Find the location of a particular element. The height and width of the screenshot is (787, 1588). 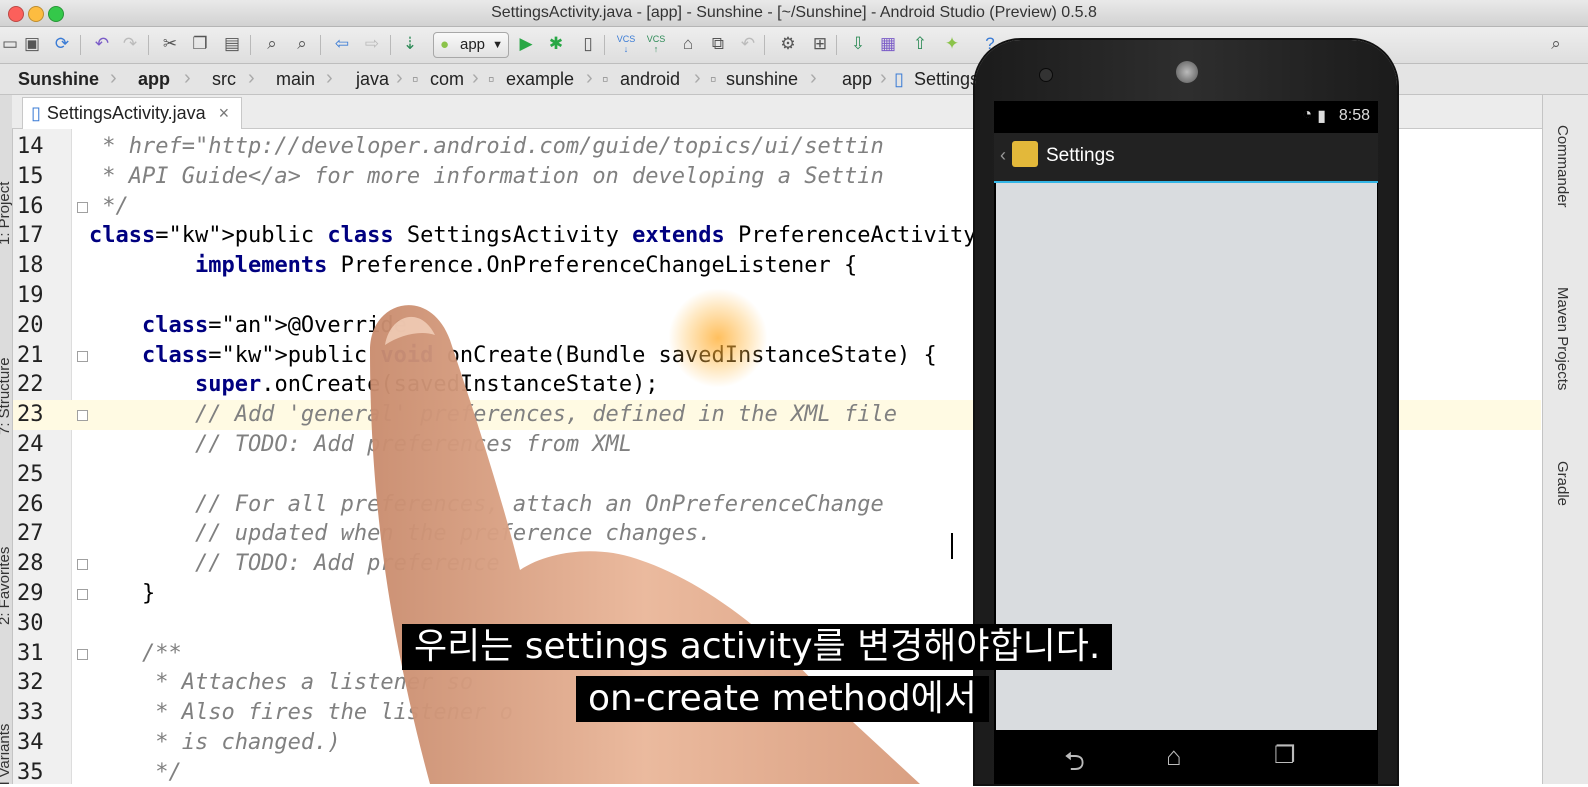

vcs-history-icon: ⌂ is located at coordinates (688, 44).